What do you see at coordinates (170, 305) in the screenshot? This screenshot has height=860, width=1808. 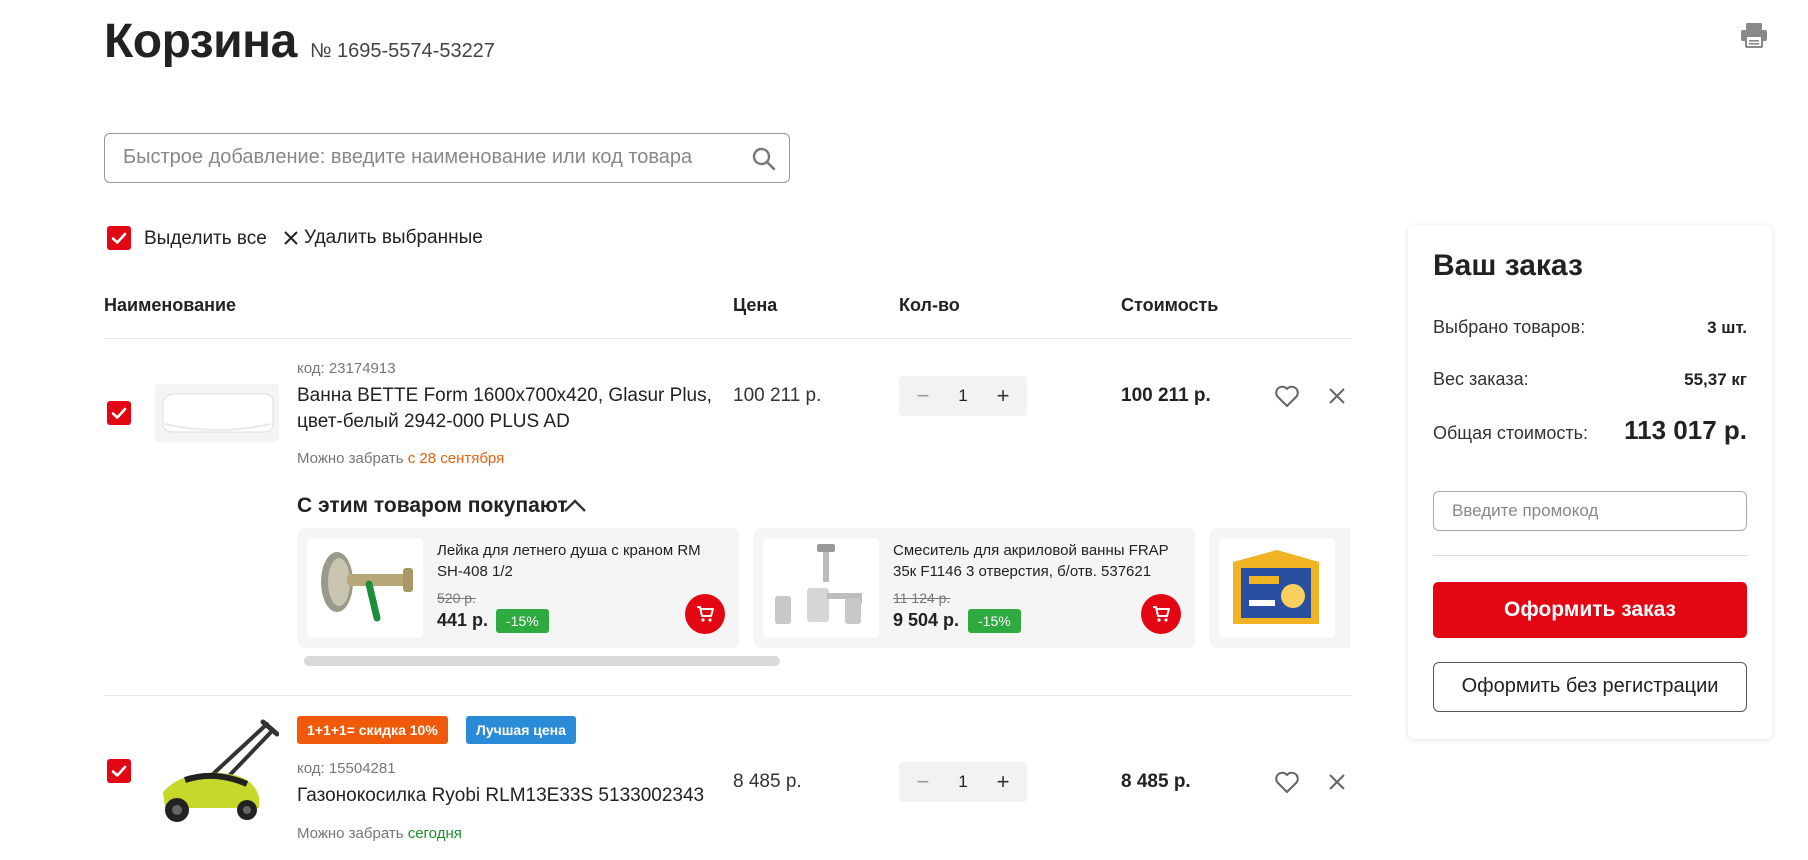 I see `column-header-name: Наименование` at bounding box center [170, 305].